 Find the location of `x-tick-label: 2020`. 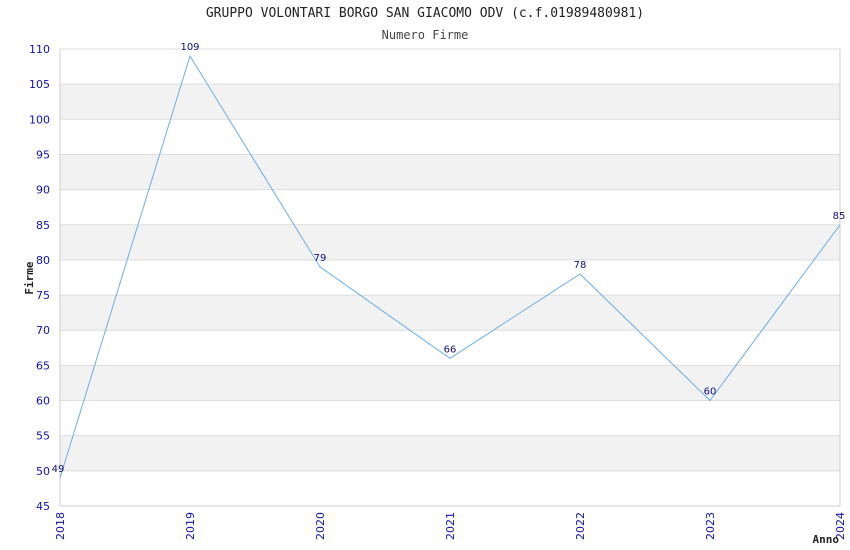

x-tick-label: 2020 is located at coordinates (320, 526).